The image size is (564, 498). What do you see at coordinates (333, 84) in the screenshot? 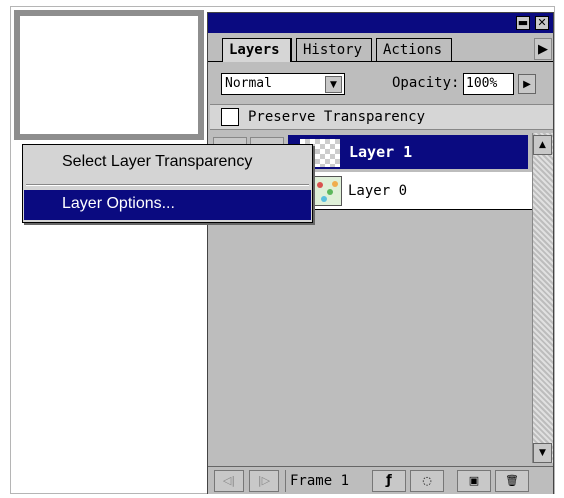
I see `chevron-down-icon: ▼` at bounding box center [333, 84].